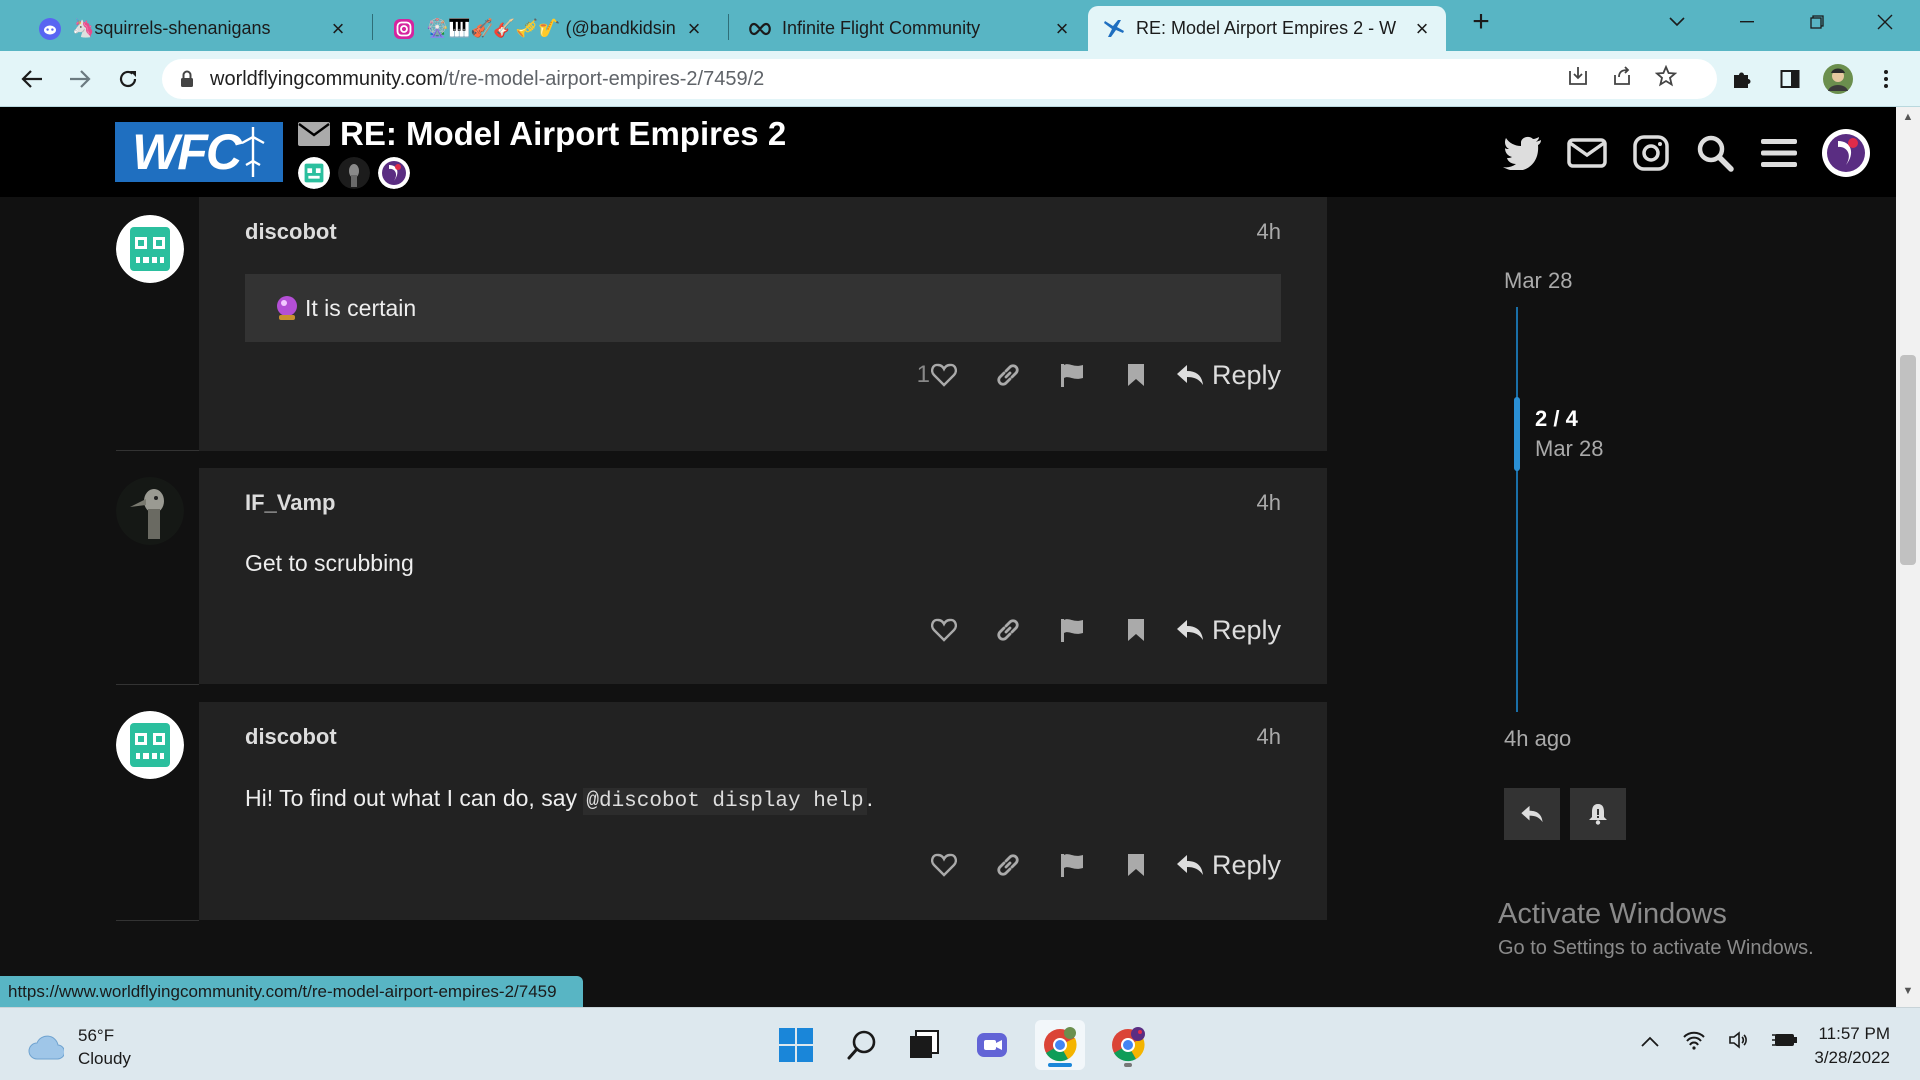  I want to click on back-arrow-icon, so click(32, 79).